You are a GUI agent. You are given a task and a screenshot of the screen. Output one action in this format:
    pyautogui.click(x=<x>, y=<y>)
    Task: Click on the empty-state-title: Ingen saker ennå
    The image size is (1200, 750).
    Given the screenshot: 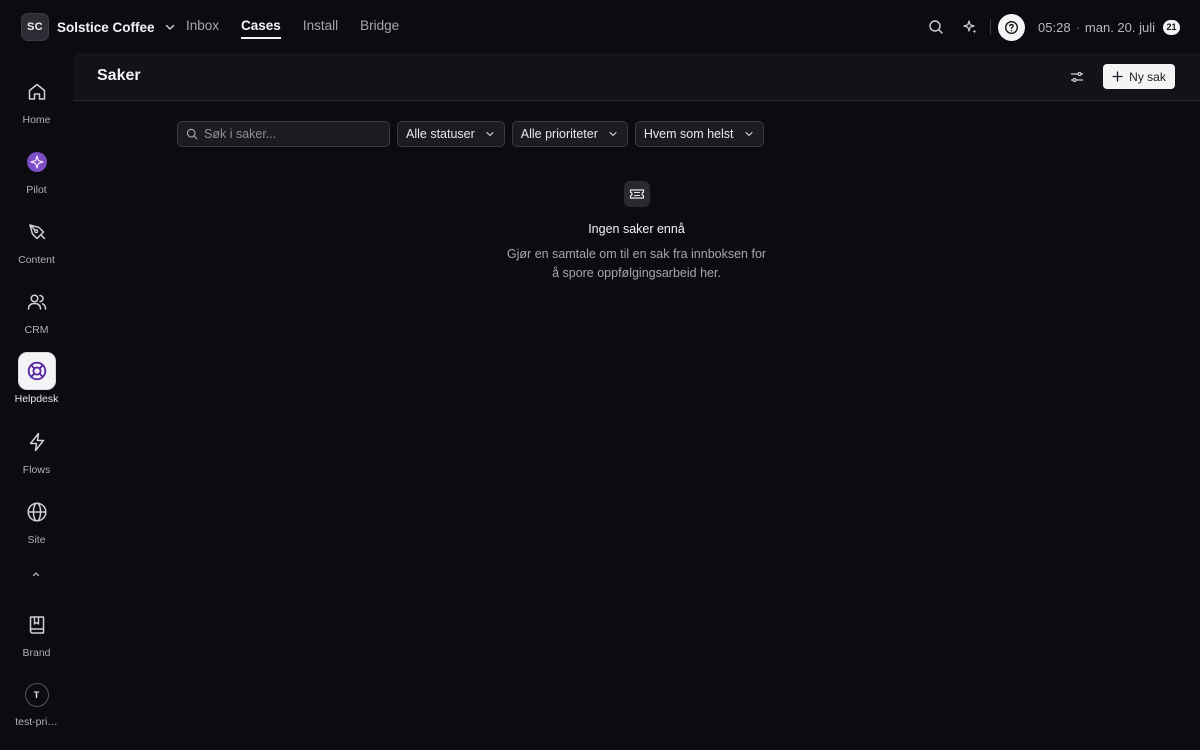 What is the action you would take?
    pyautogui.click(x=636, y=229)
    